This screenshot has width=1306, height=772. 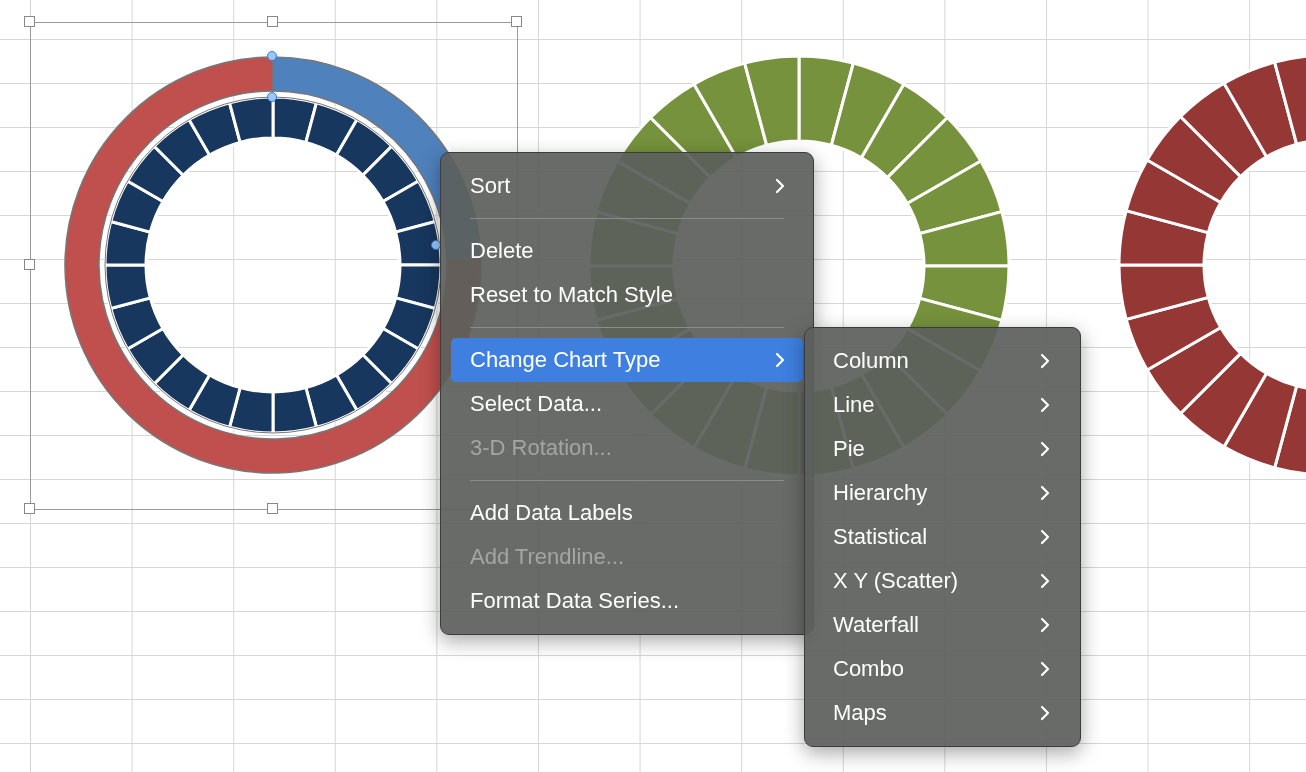 What do you see at coordinates (942, 493) in the screenshot?
I see `menu-item: Hierarchy` at bounding box center [942, 493].